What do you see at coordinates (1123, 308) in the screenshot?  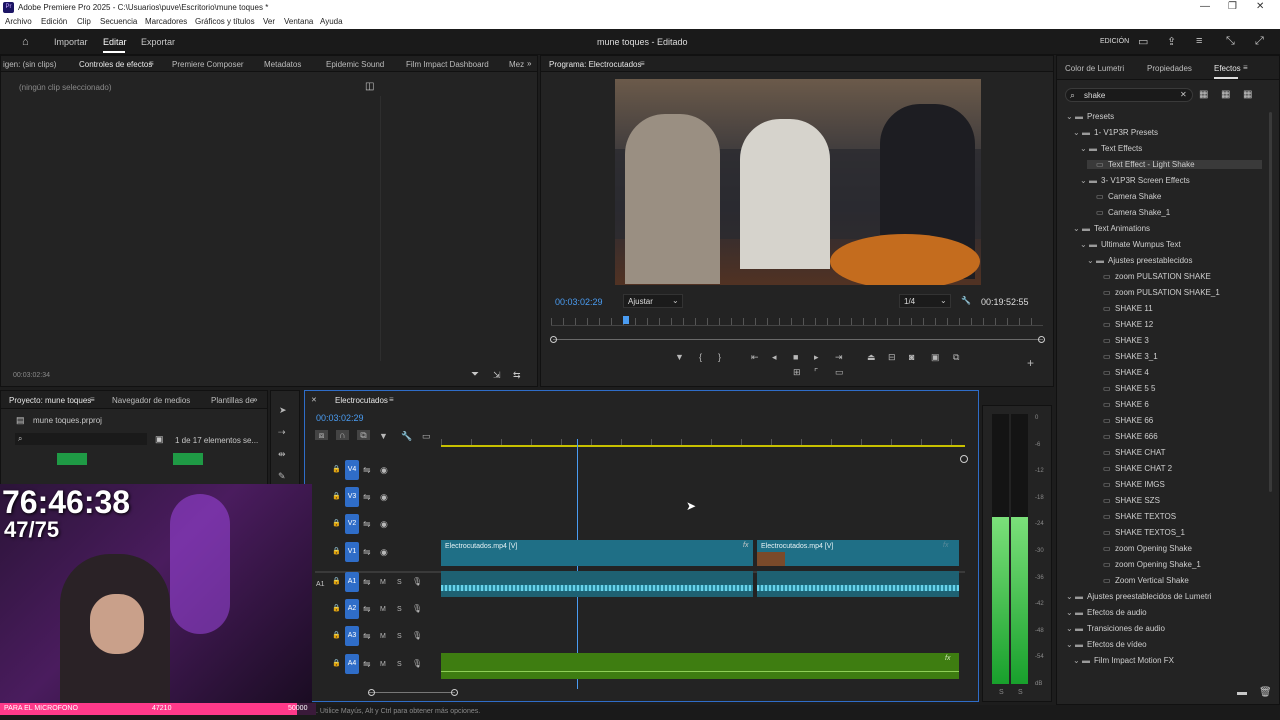 I see `effects-preset: ▭ SHAKE 11` at bounding box center [1123, 308].